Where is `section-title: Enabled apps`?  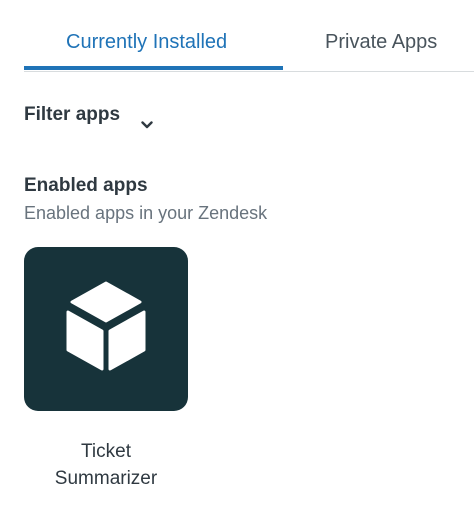
section-title: Enabled apps is located at coordinates (86, 185).